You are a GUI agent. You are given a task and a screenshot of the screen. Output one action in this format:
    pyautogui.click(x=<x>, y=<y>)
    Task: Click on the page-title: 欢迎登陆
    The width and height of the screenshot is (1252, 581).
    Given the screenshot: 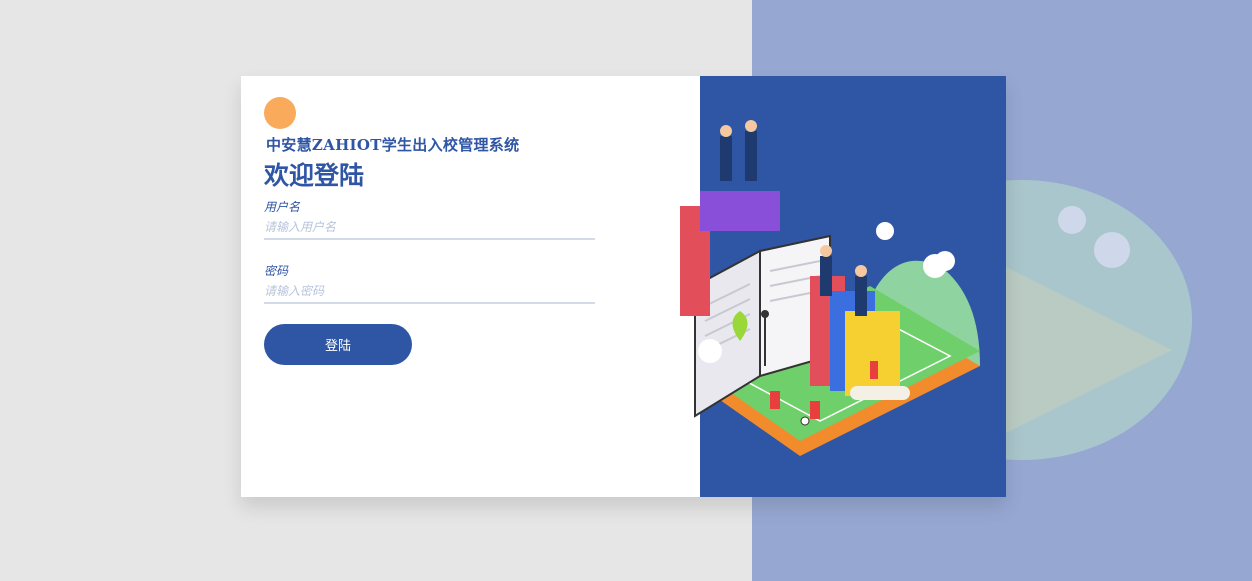 What is the action you would take?
    pyautogui.click(x=314, y=175)
    